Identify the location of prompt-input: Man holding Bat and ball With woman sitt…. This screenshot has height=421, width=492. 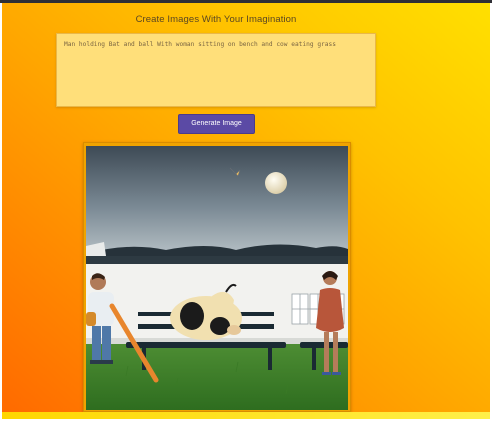
(216, 70).